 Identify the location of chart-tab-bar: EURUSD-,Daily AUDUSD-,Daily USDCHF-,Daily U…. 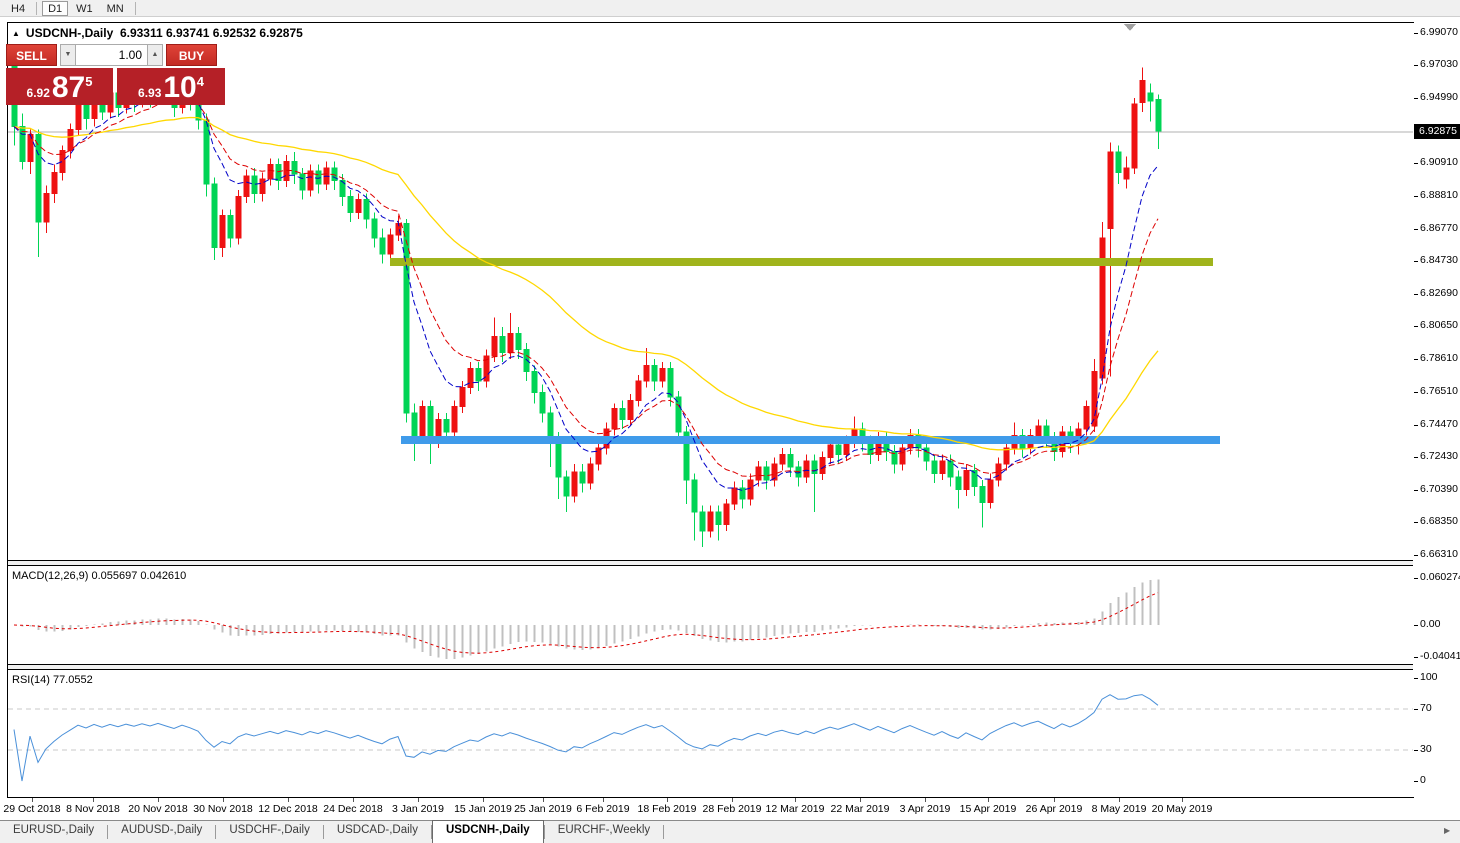
(730, 831).